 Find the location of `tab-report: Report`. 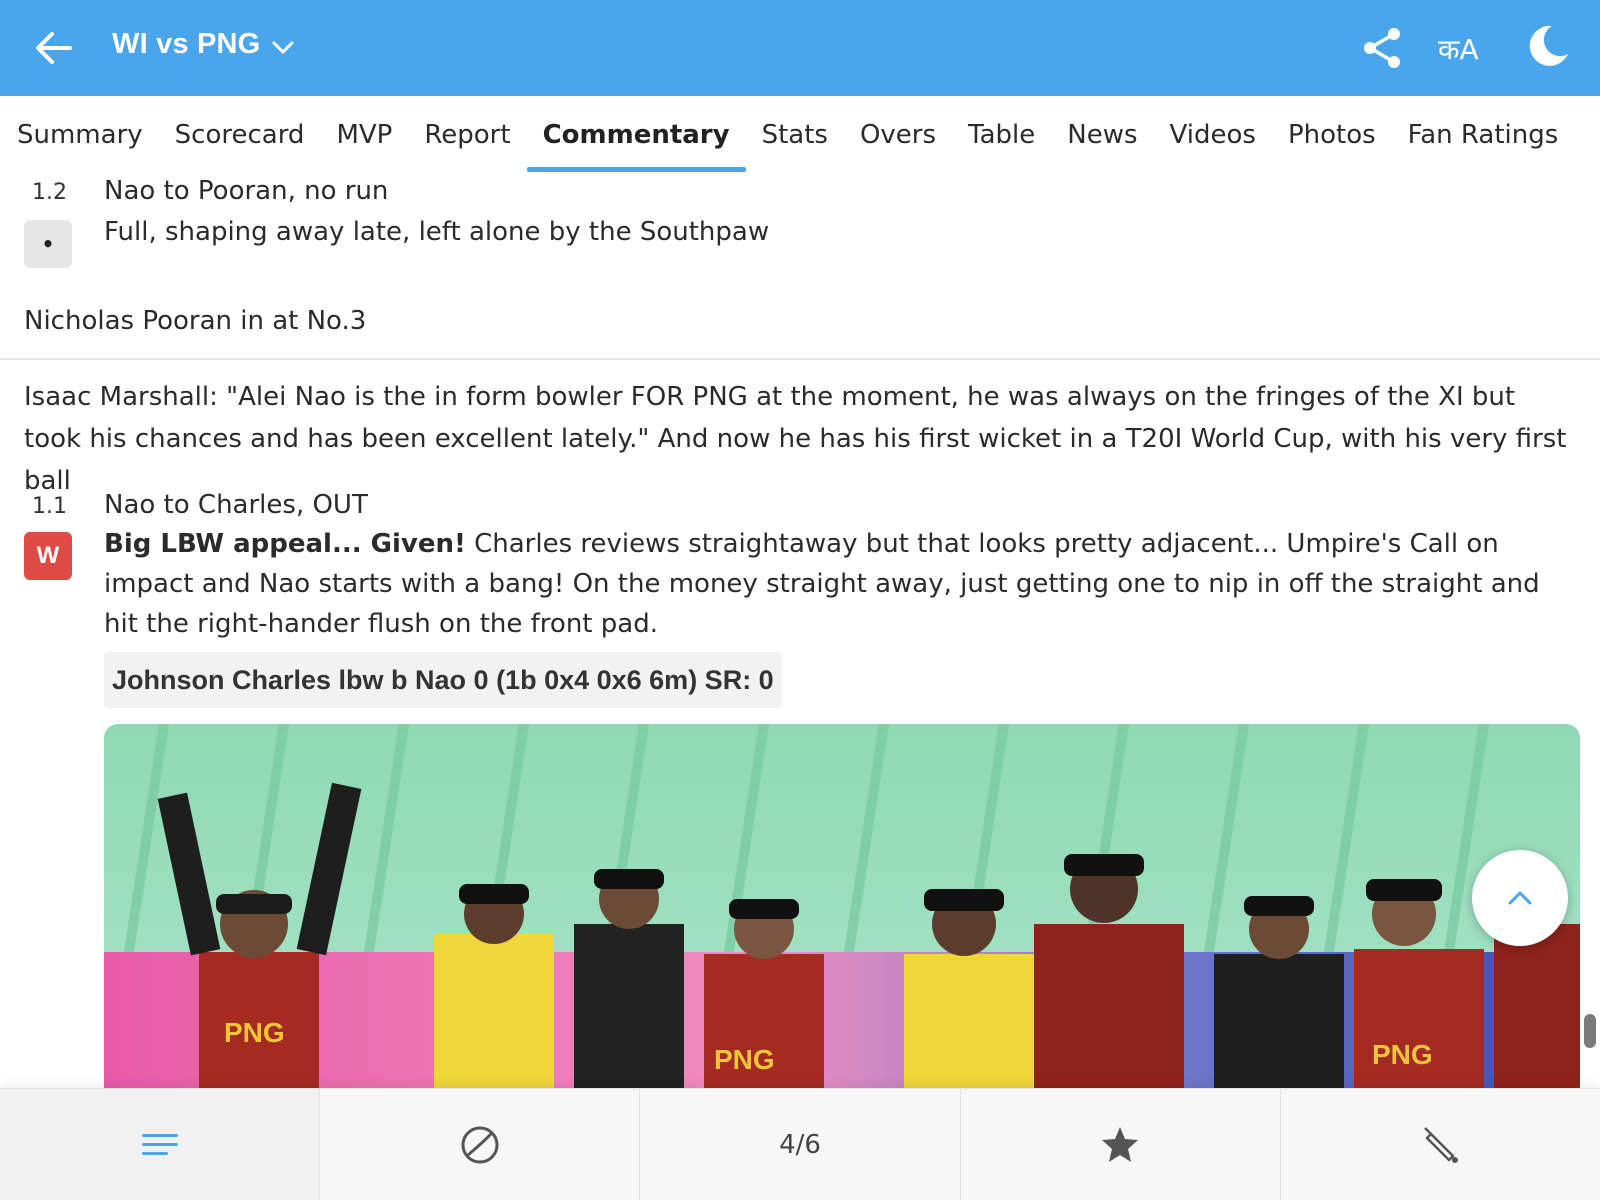

tab-report: Report is located at coordinates (467, 135).